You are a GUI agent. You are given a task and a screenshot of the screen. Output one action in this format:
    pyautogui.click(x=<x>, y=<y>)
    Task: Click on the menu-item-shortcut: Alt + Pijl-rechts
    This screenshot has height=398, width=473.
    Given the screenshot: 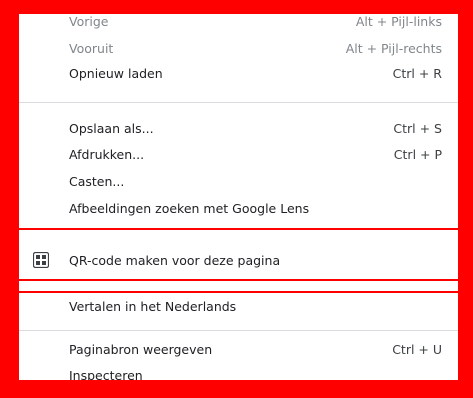 What is the action you would take?
    pyautogui.click(x=393, y=48)
    